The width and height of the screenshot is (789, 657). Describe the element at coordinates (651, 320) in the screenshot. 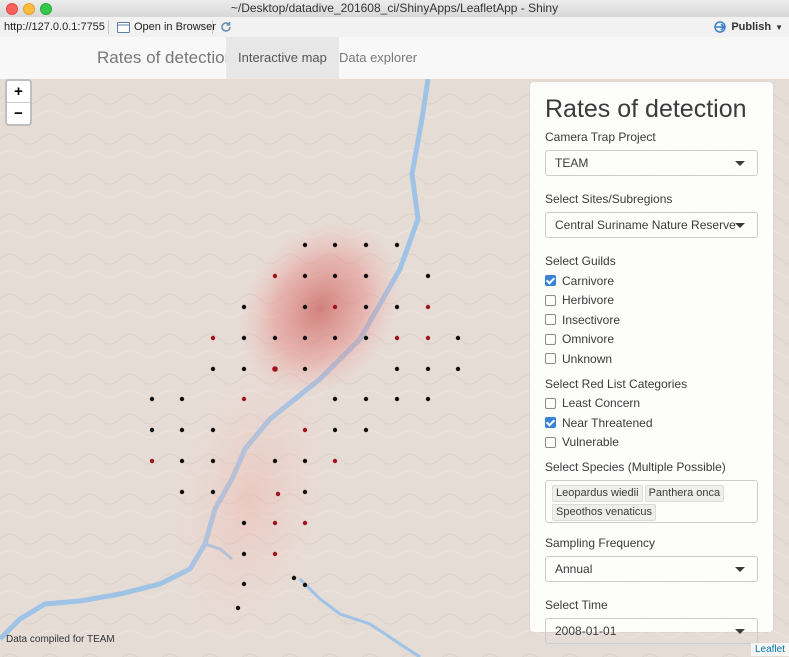

I see `guild-option-insectivore: Insectivore` at that location.